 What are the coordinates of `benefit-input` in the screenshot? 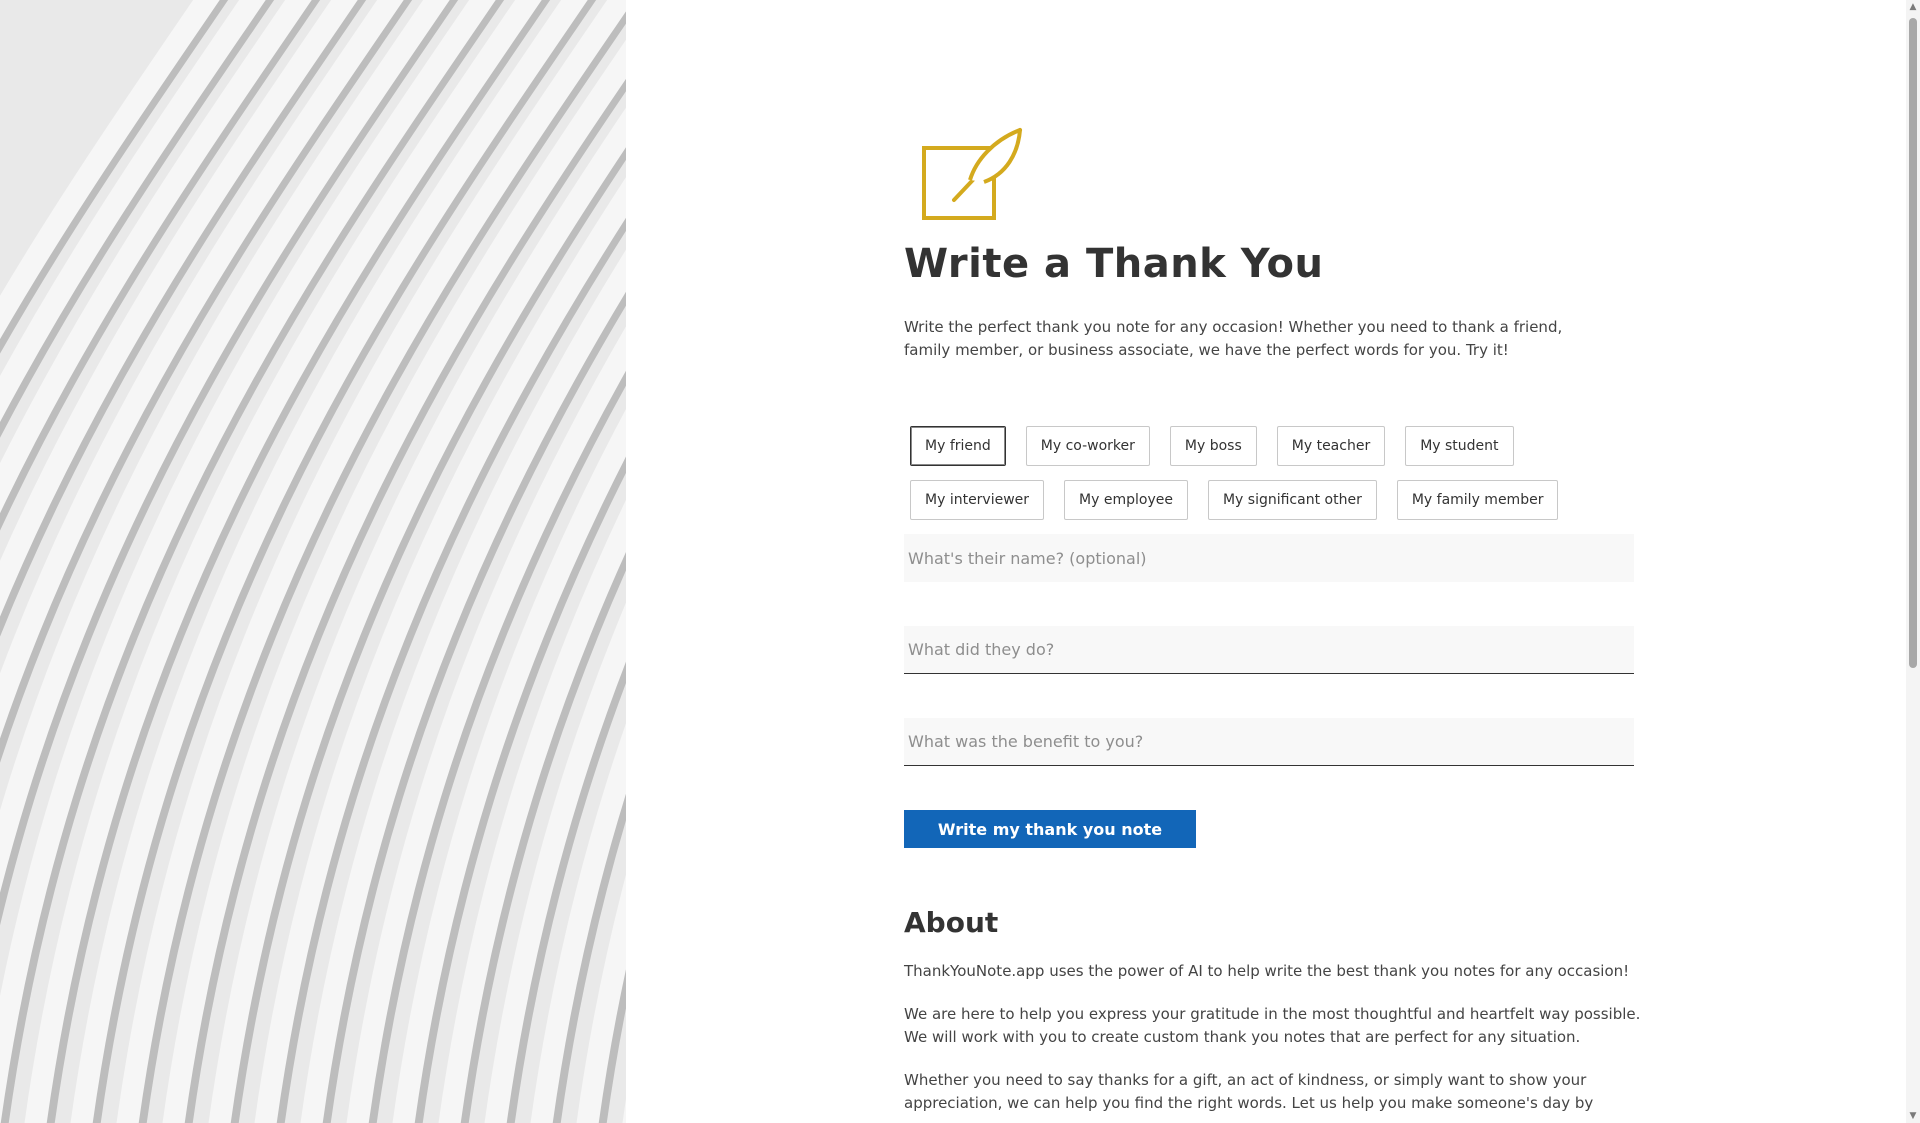 It's located at (1269, 742).